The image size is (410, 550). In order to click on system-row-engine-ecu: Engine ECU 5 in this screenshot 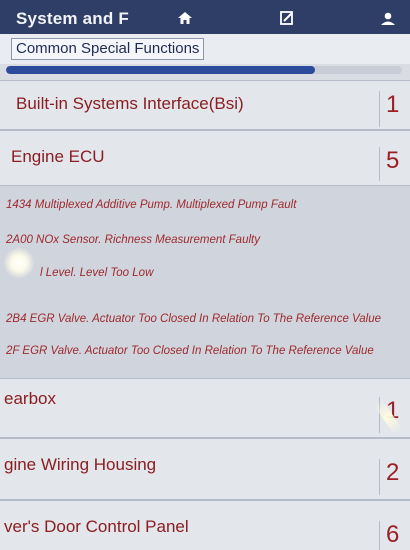, I will do `click(205, 158)`.